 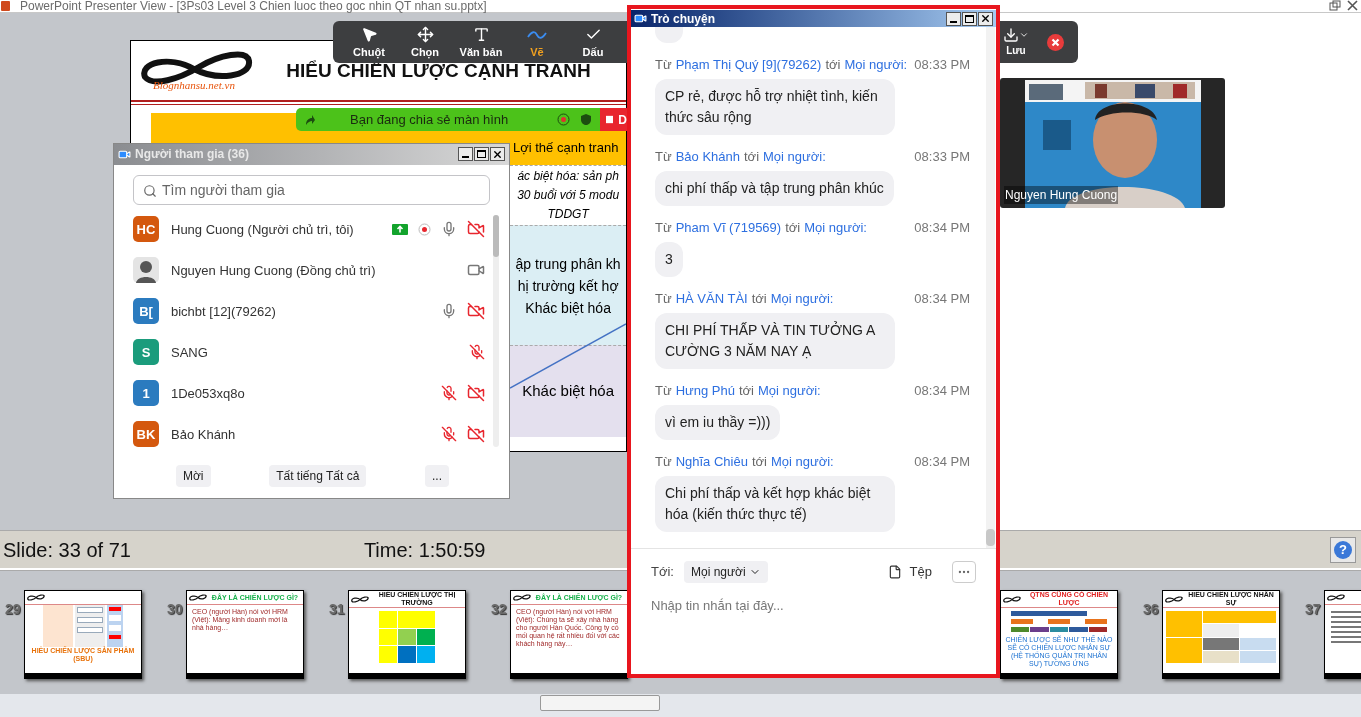 I want to click on timer: Time: 1:50:59, so click(x=424, y=550).